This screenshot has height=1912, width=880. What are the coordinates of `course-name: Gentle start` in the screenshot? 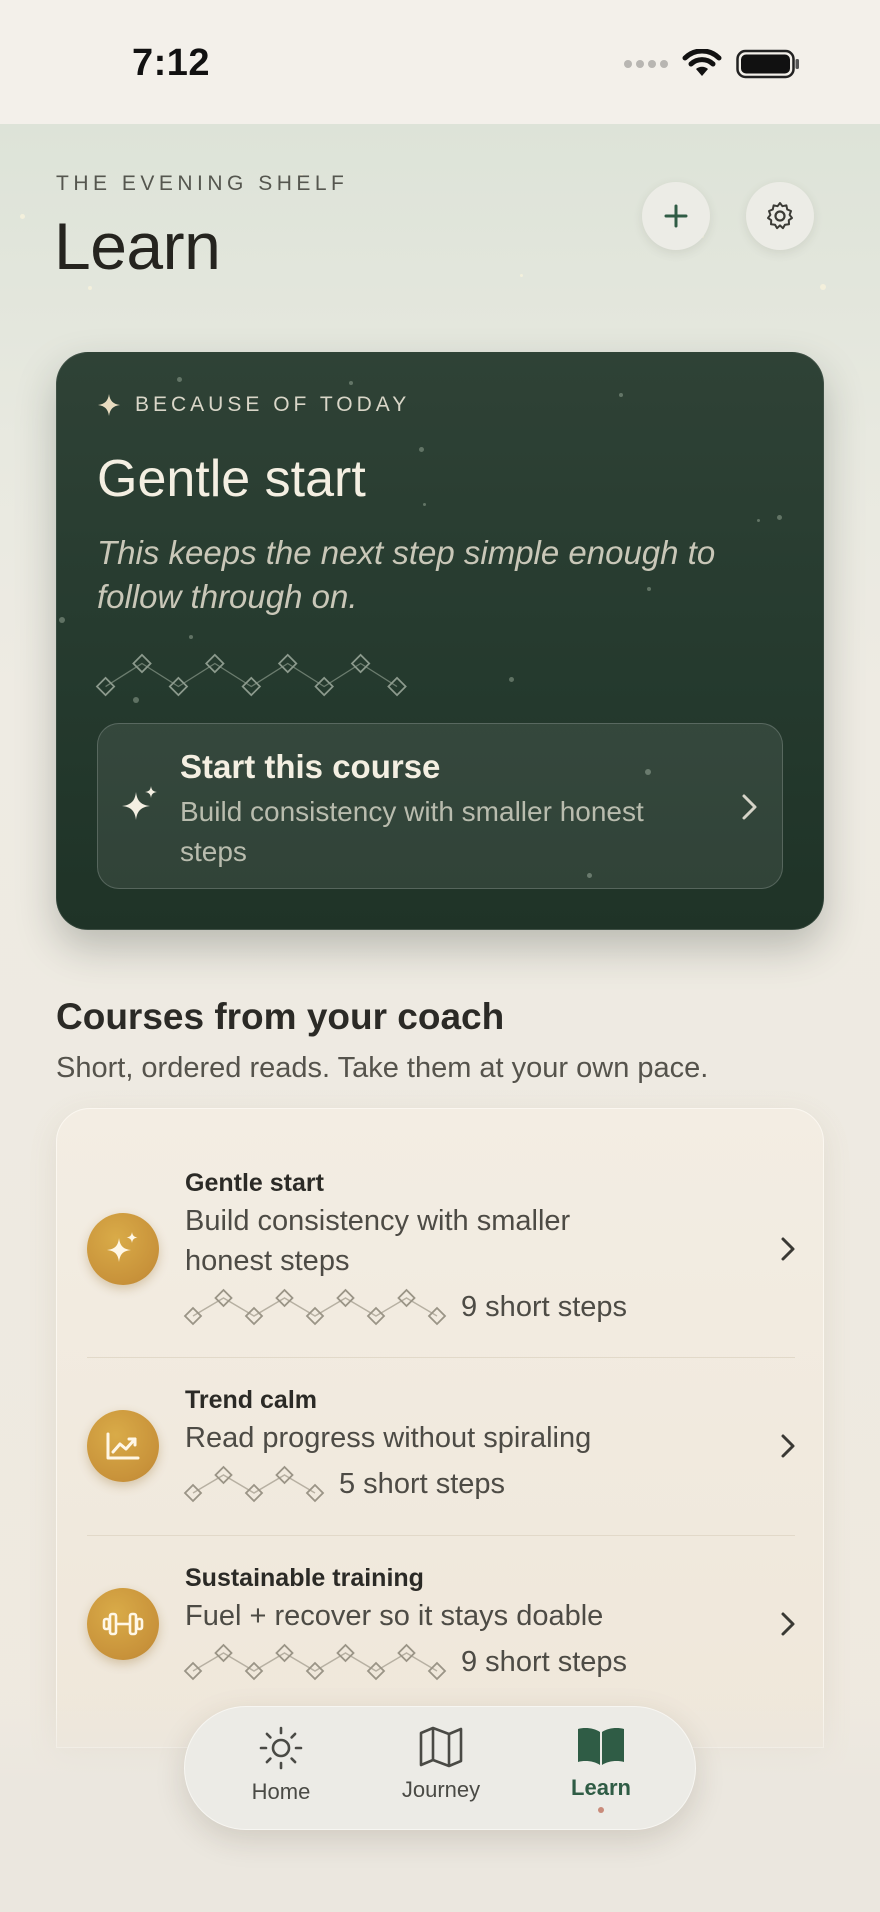 It's located at (254, 1183).